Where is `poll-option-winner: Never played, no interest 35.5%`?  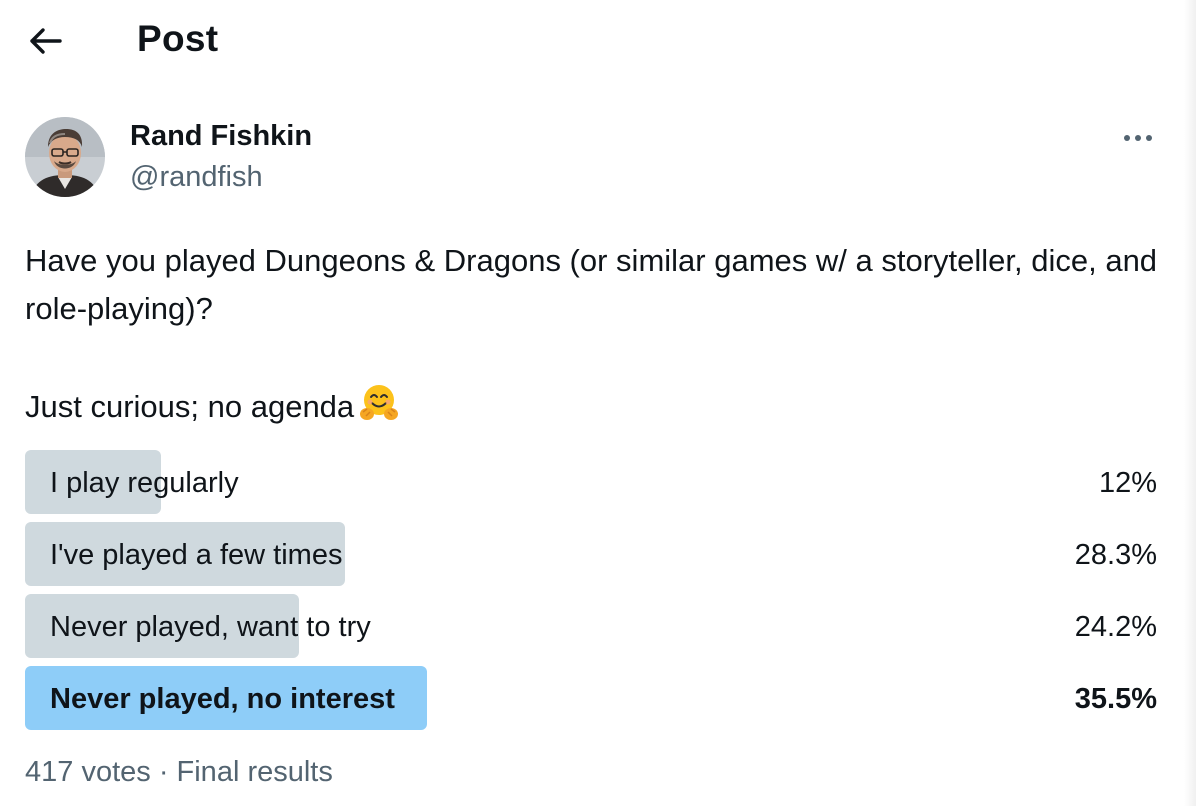
poll-option-winner: Never played, no interest 35.5% is located at coordinates (591, 698).